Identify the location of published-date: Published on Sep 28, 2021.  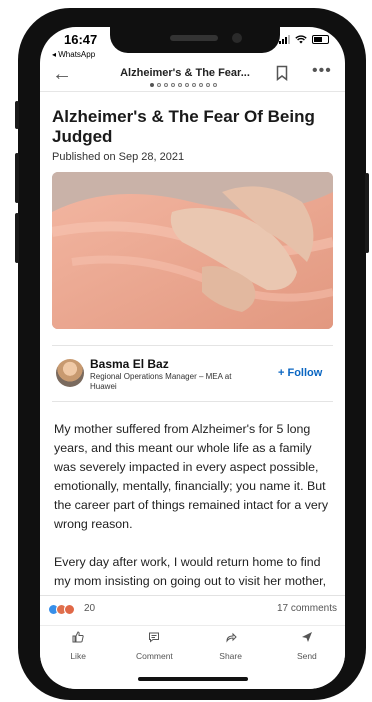
(118, 157).